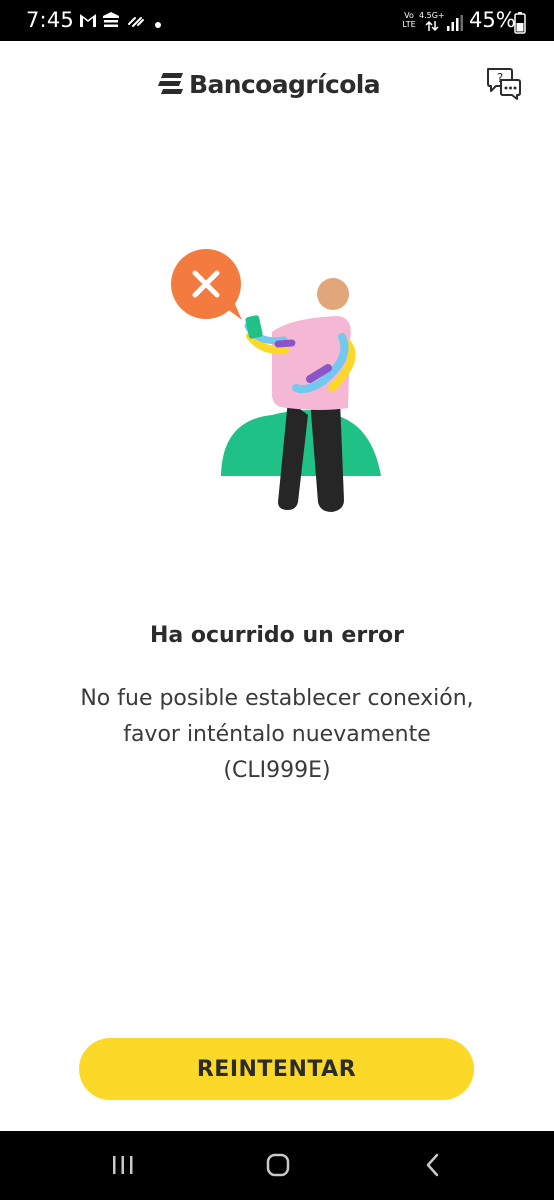 Image resolution: width=554 pixels, height=1200 pixels. I want to click on status-bar: 7:45 Vo LTE 4.5G+ 45%, so click(277, 20).